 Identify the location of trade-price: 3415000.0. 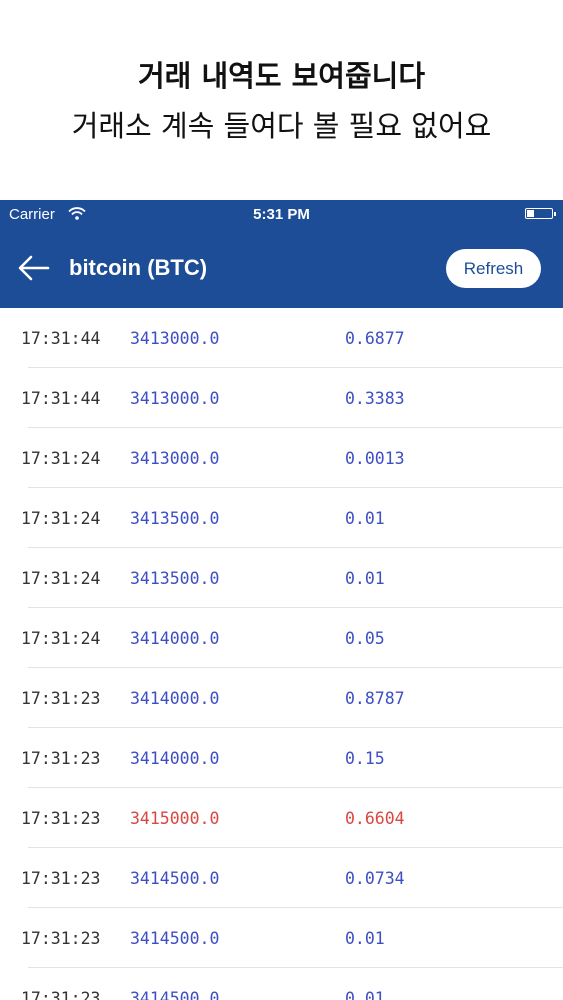
(175, 818).